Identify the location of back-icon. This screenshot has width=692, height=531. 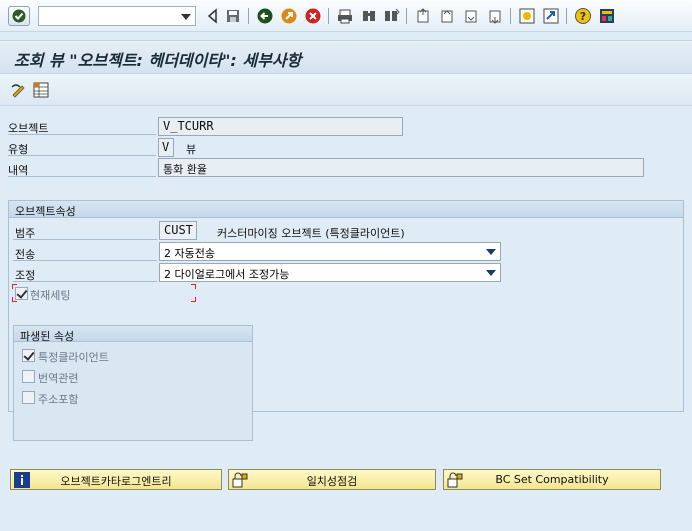
(213, 16).